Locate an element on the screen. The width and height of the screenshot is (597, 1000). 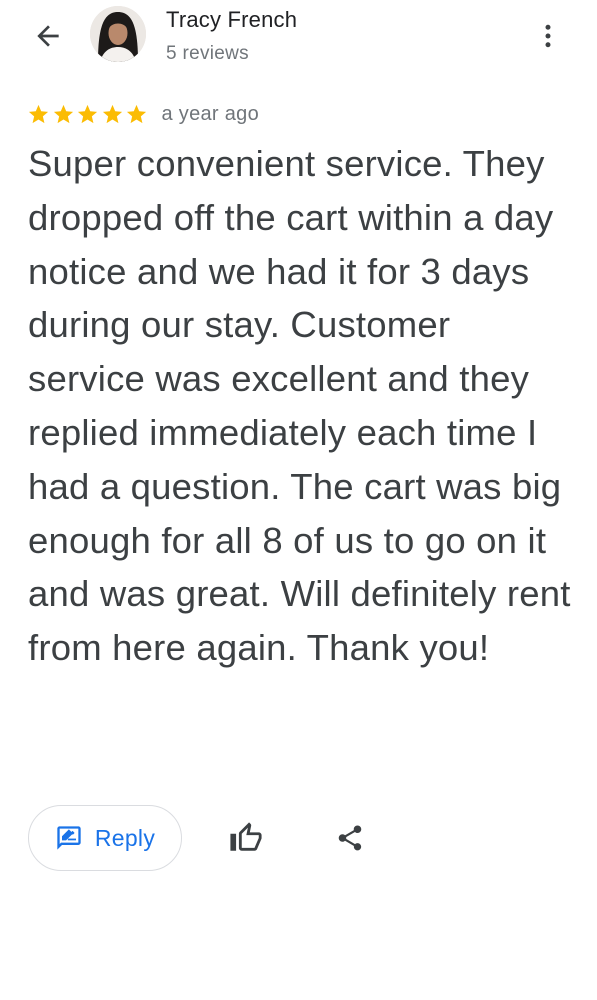
avatar is located at coordinates (118, 34).